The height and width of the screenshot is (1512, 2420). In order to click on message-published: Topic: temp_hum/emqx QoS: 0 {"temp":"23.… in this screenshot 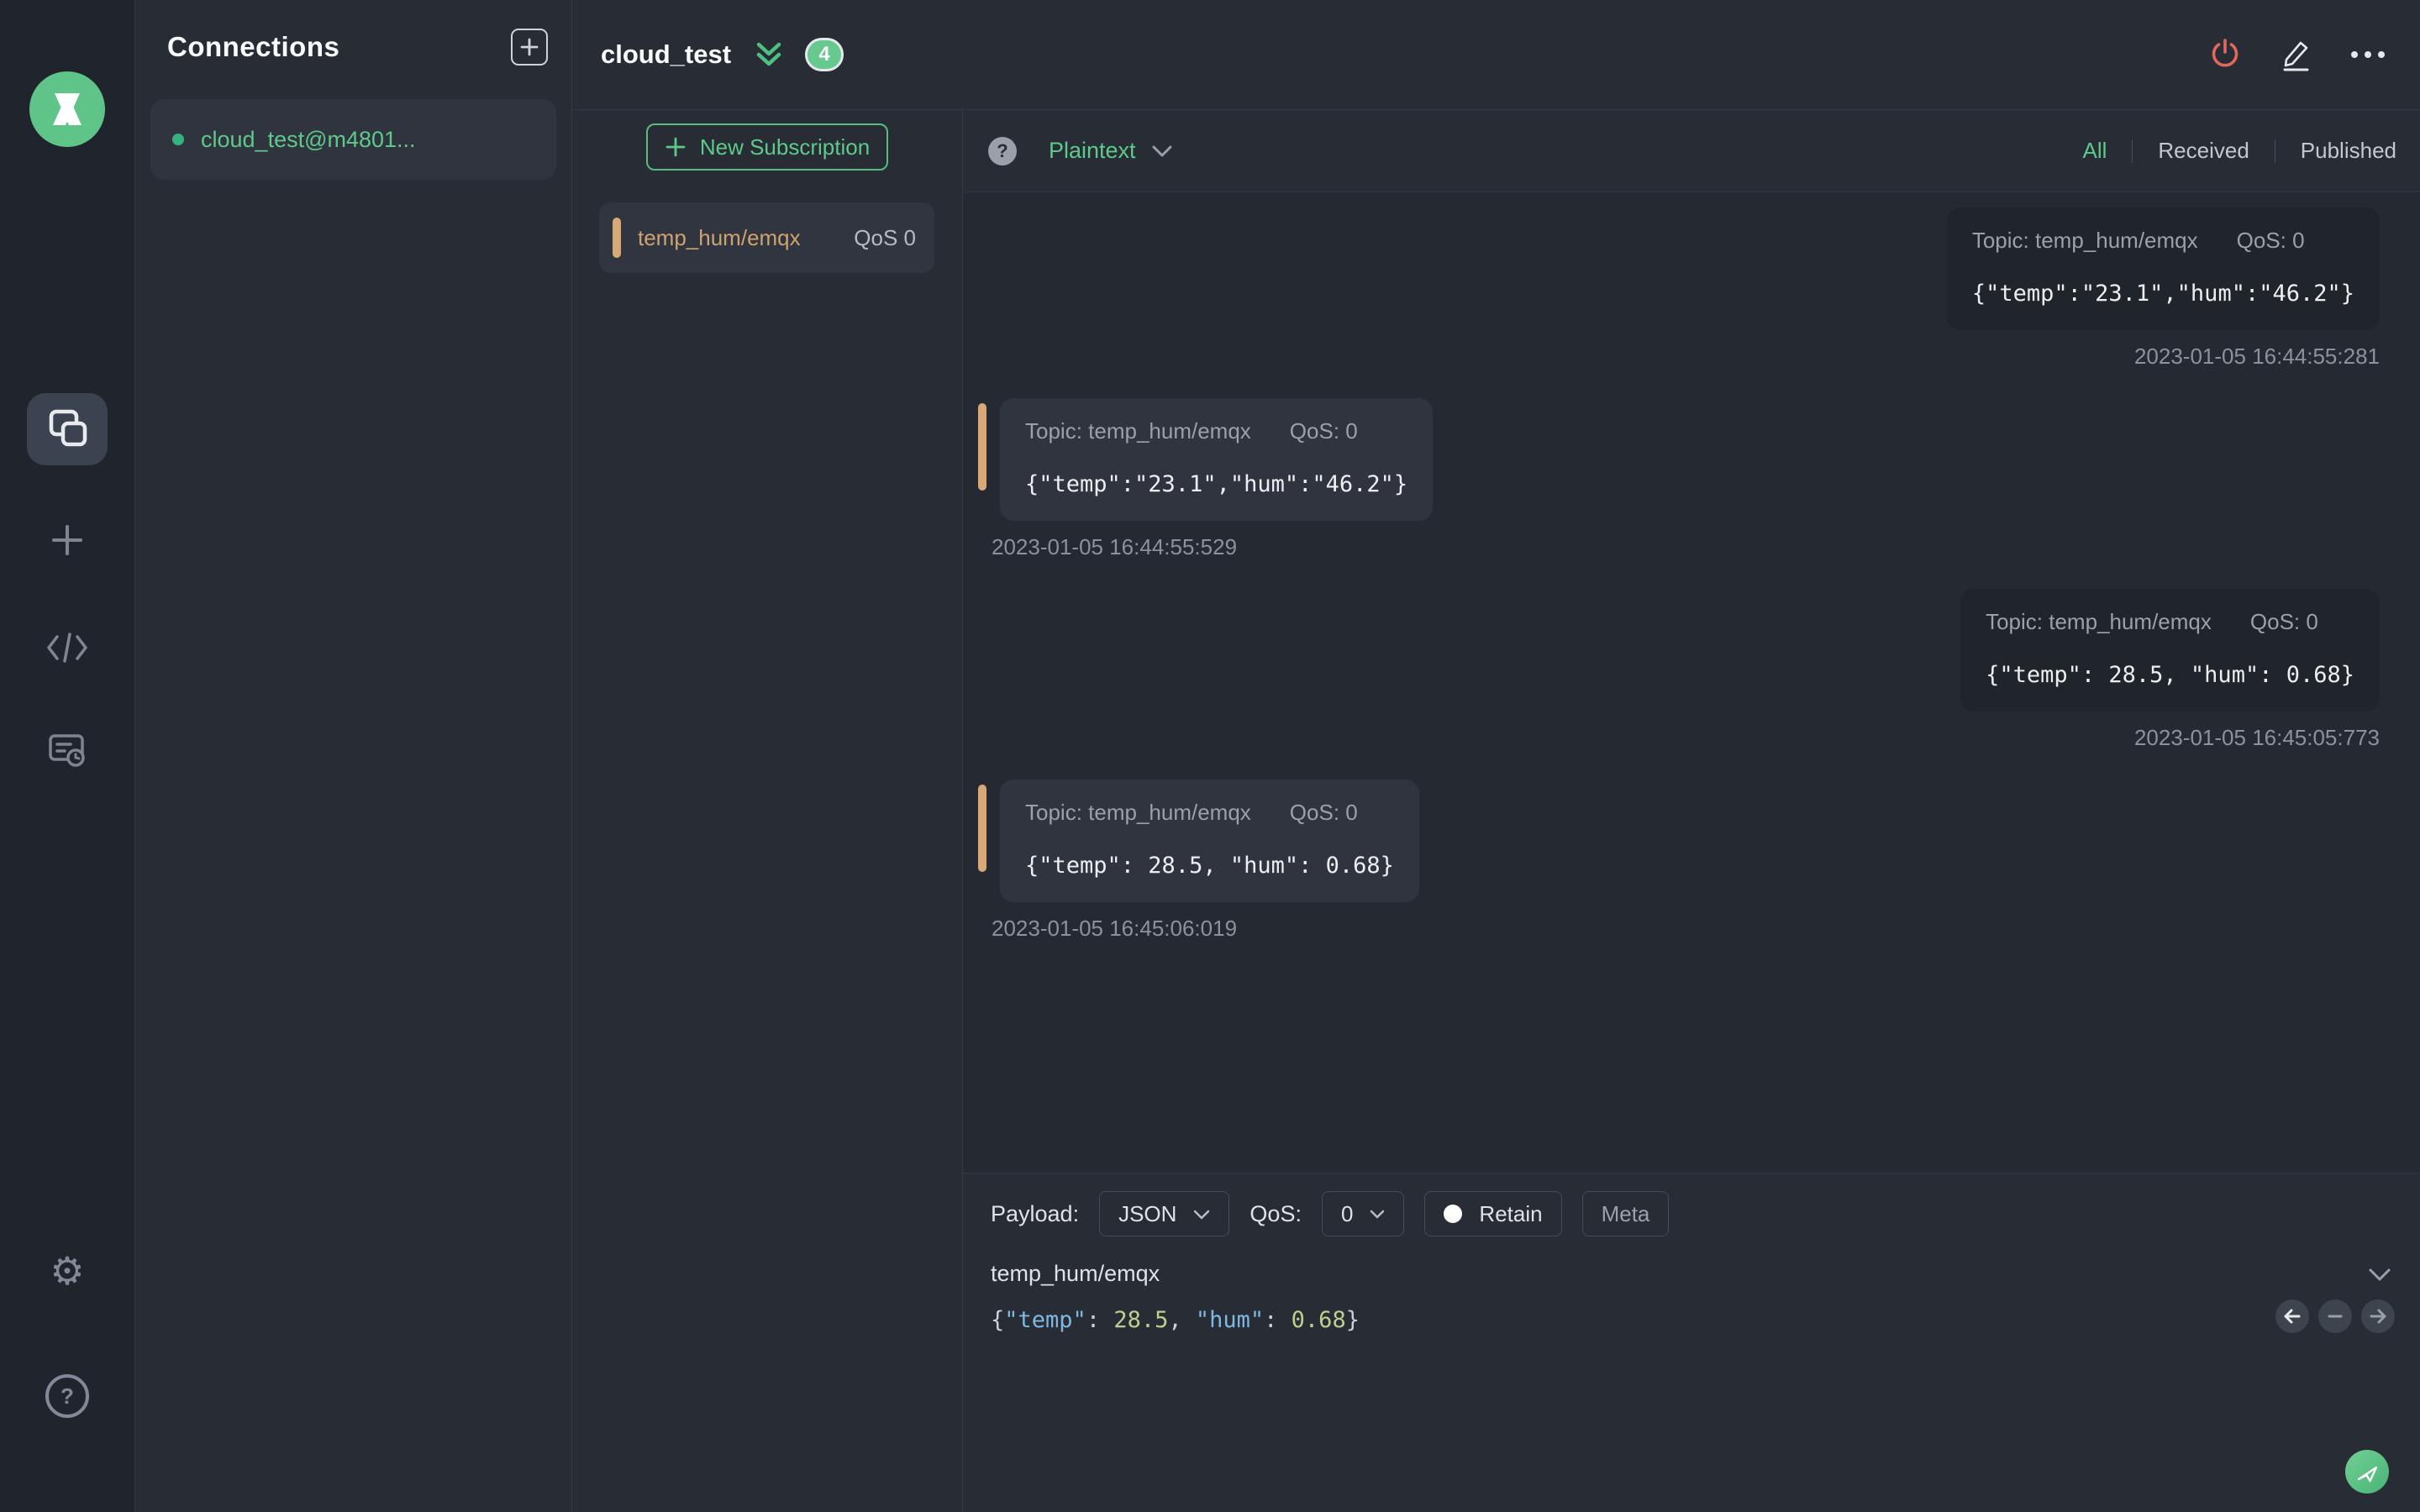, I will do `click(1679, 288)`.